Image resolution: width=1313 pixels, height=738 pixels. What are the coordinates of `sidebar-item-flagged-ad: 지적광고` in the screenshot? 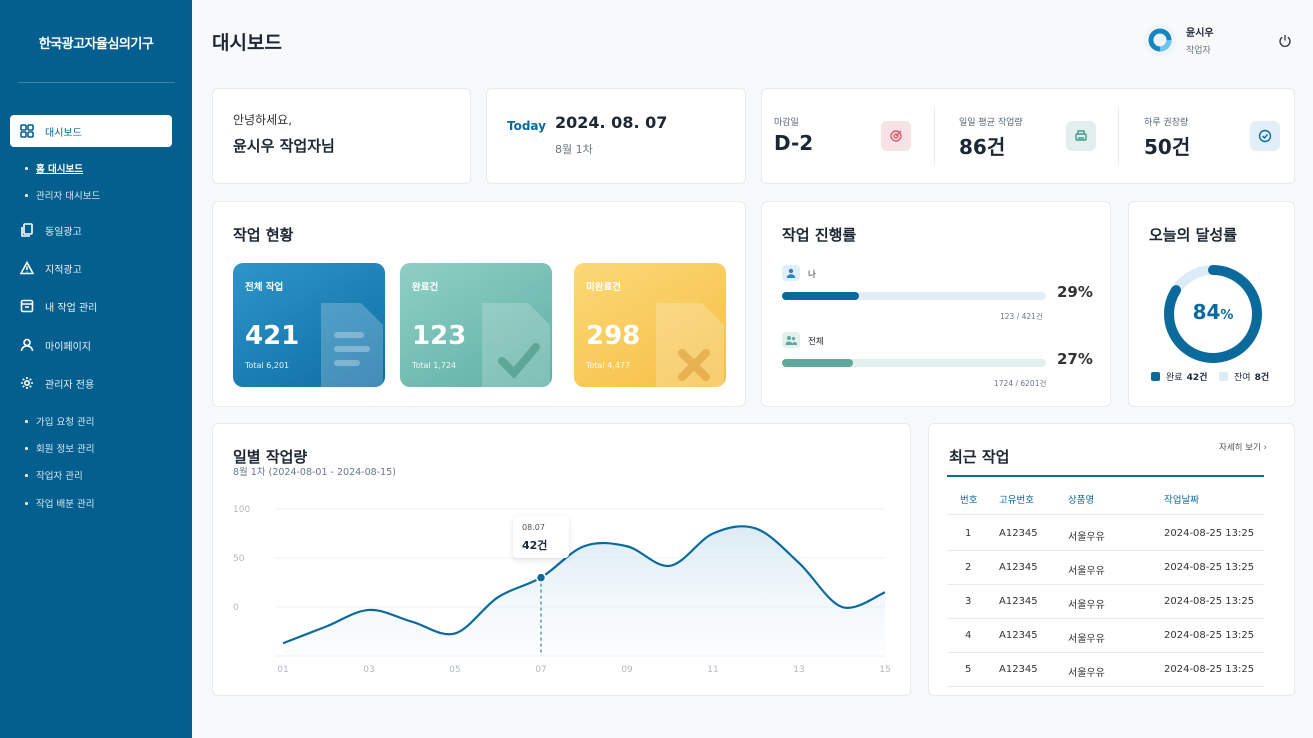 It's located at (91, 268).